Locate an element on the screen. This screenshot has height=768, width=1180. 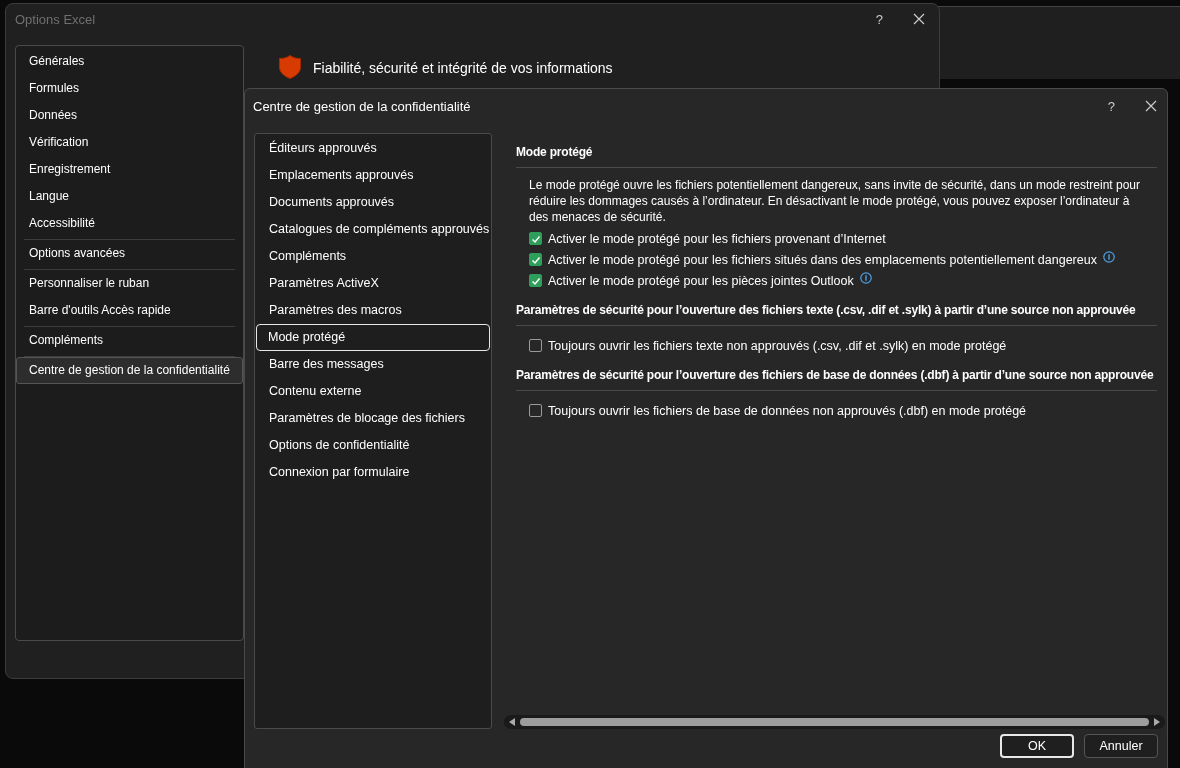
category-item: Options de confidentialité is located at coordinates (373, 445).